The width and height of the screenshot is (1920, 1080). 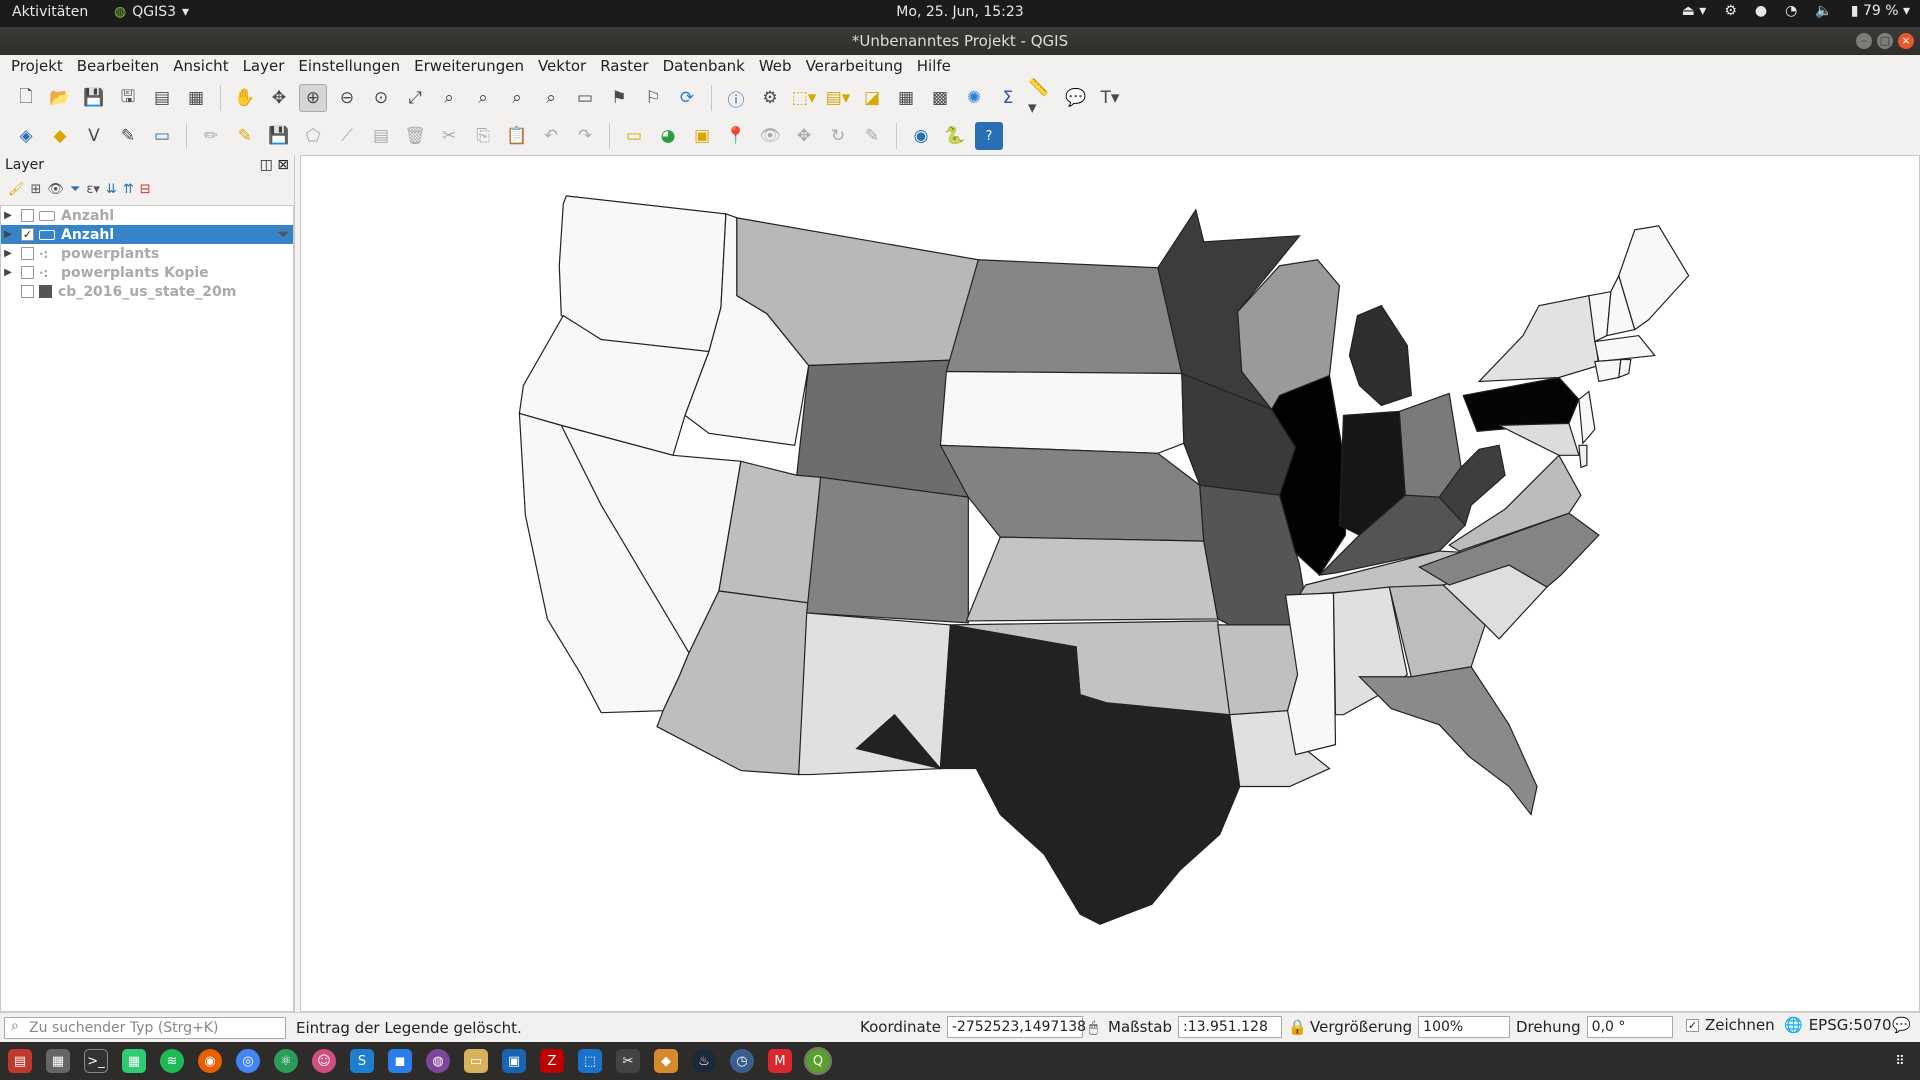 What do you see at coordinates (590, 1061) in the screenshot?
I see `monitor-icon: ⬚` at bounding box center [590, 1061].